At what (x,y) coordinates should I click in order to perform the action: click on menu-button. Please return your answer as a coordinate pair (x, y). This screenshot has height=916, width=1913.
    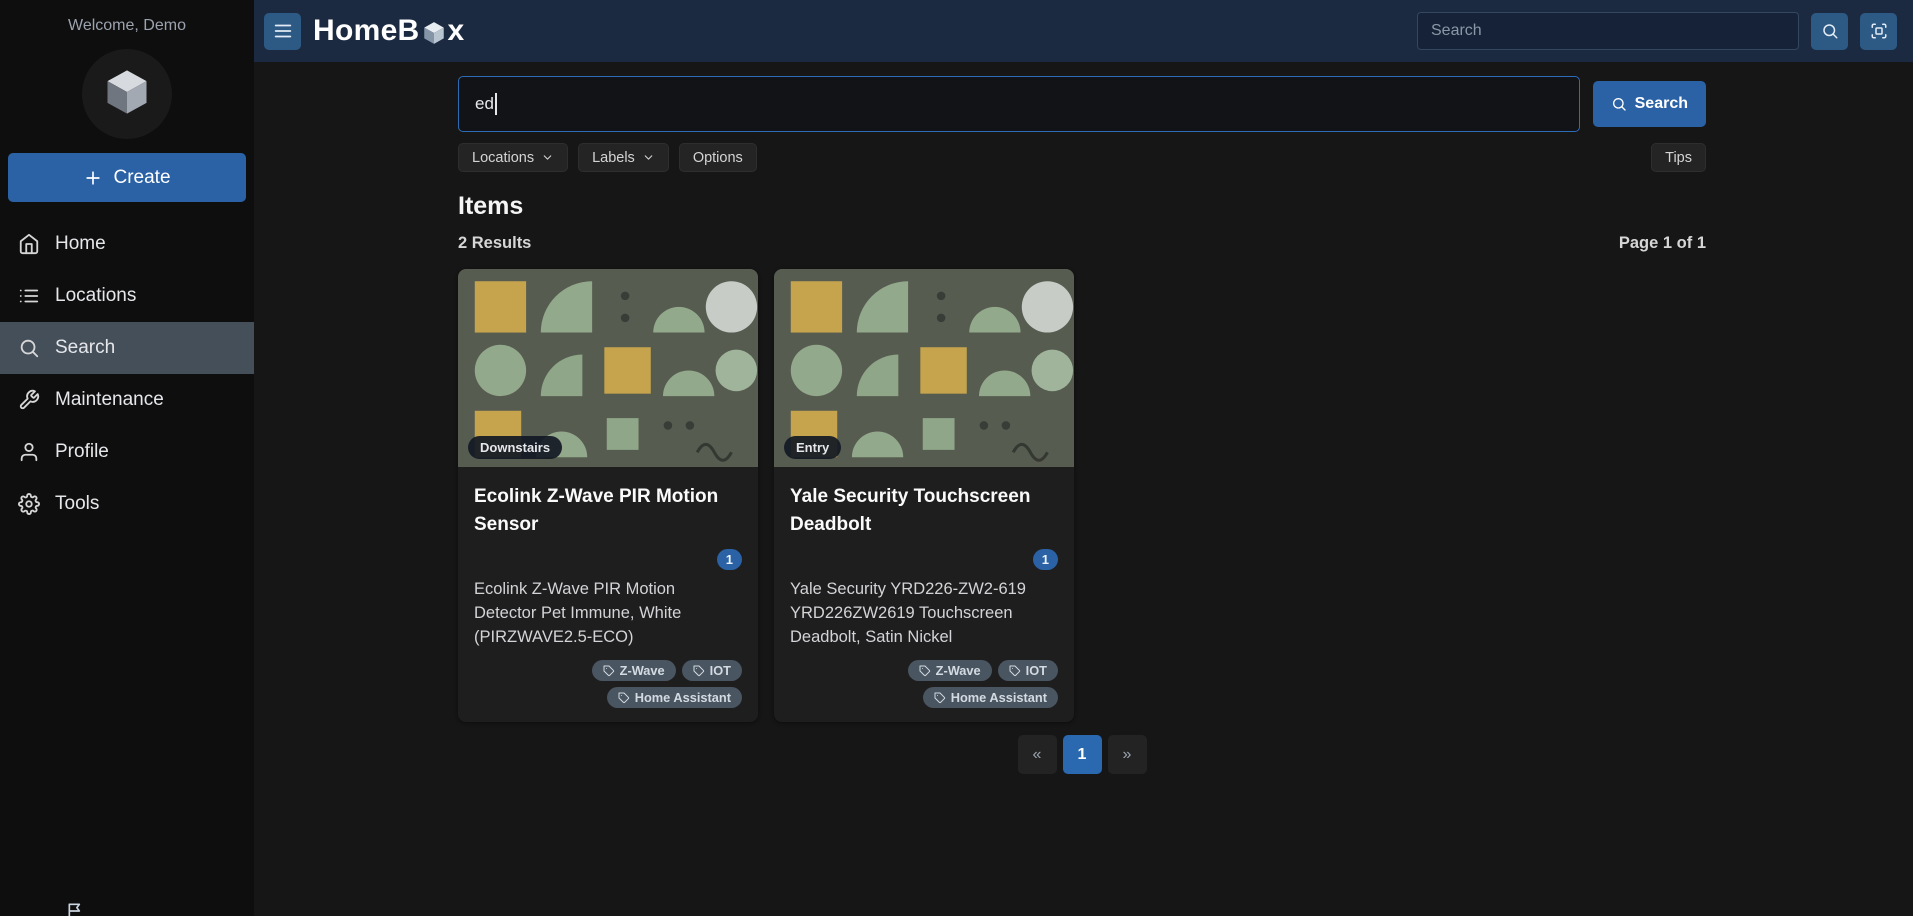
    Looking at the image, I should click on (282, 31).